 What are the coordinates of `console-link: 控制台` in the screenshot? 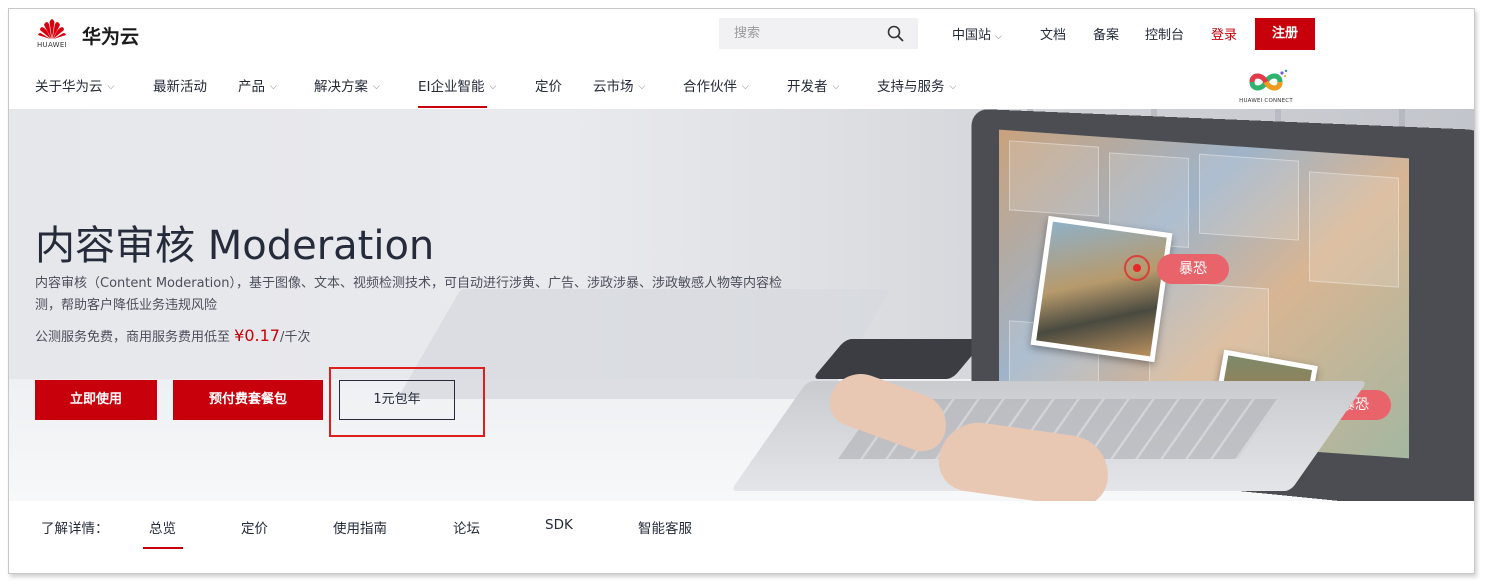 It's located at (1164, 33).